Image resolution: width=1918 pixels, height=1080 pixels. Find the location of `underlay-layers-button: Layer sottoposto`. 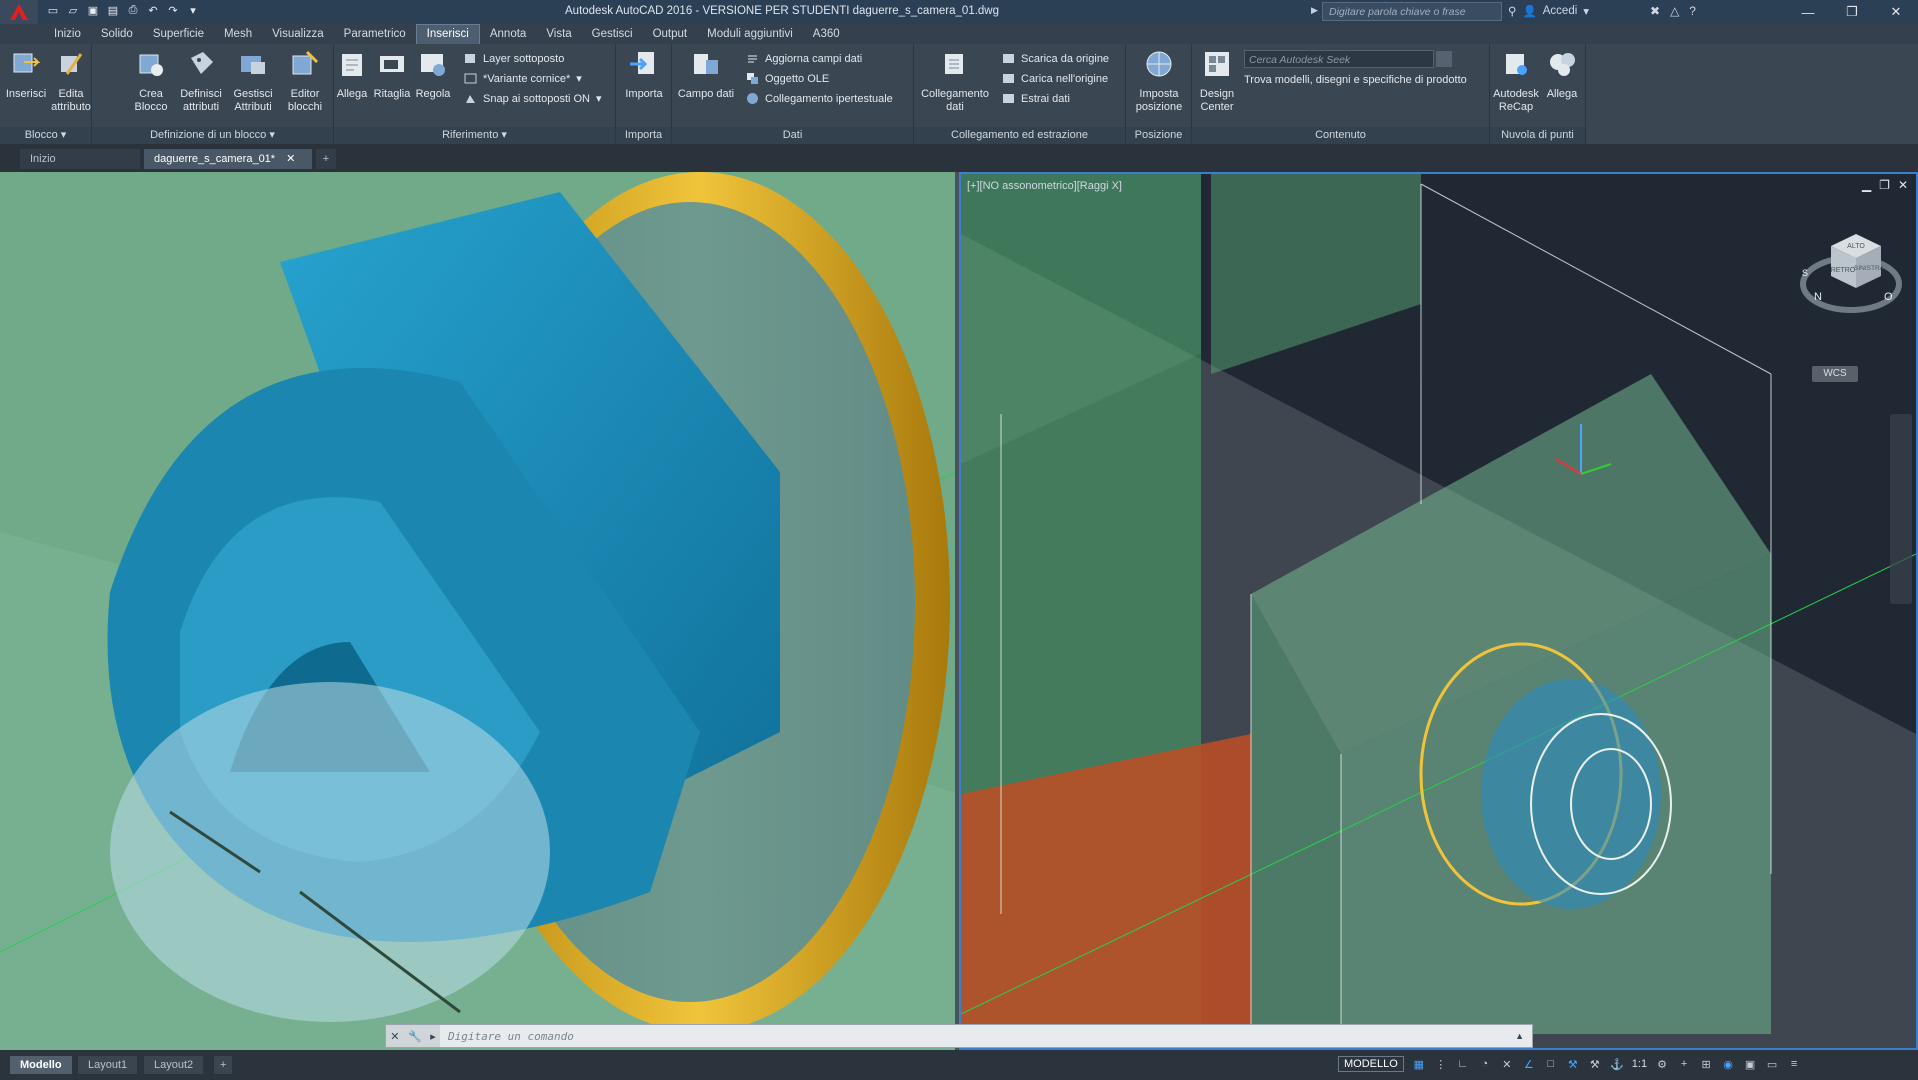

underlay-layers-button: Layer sottoposto is located at coordinates (514, 58).